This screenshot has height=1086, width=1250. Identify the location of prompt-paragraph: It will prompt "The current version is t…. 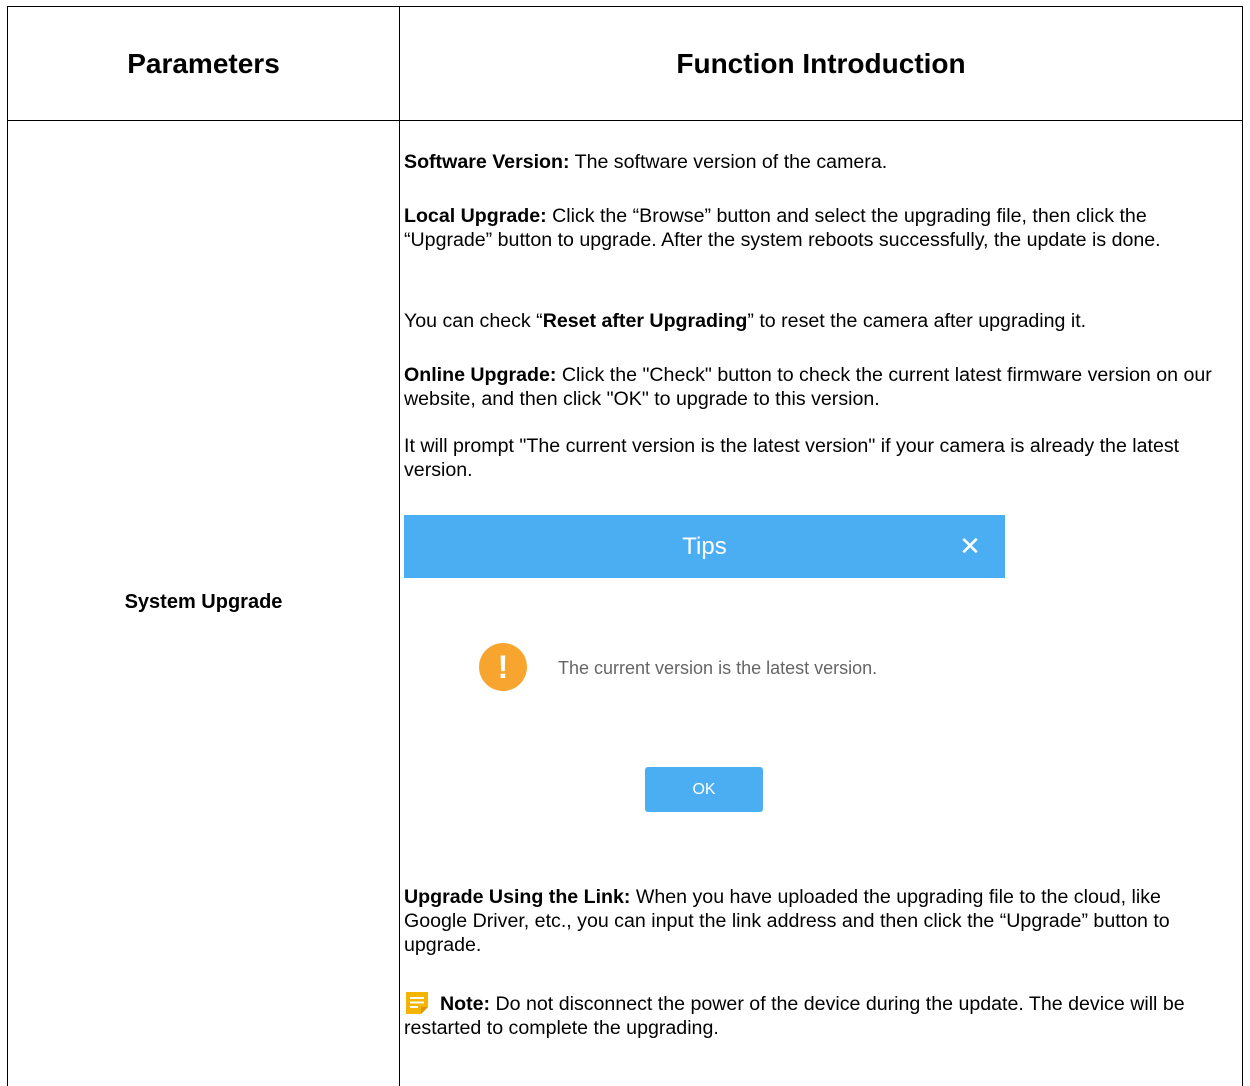
(814, 458).